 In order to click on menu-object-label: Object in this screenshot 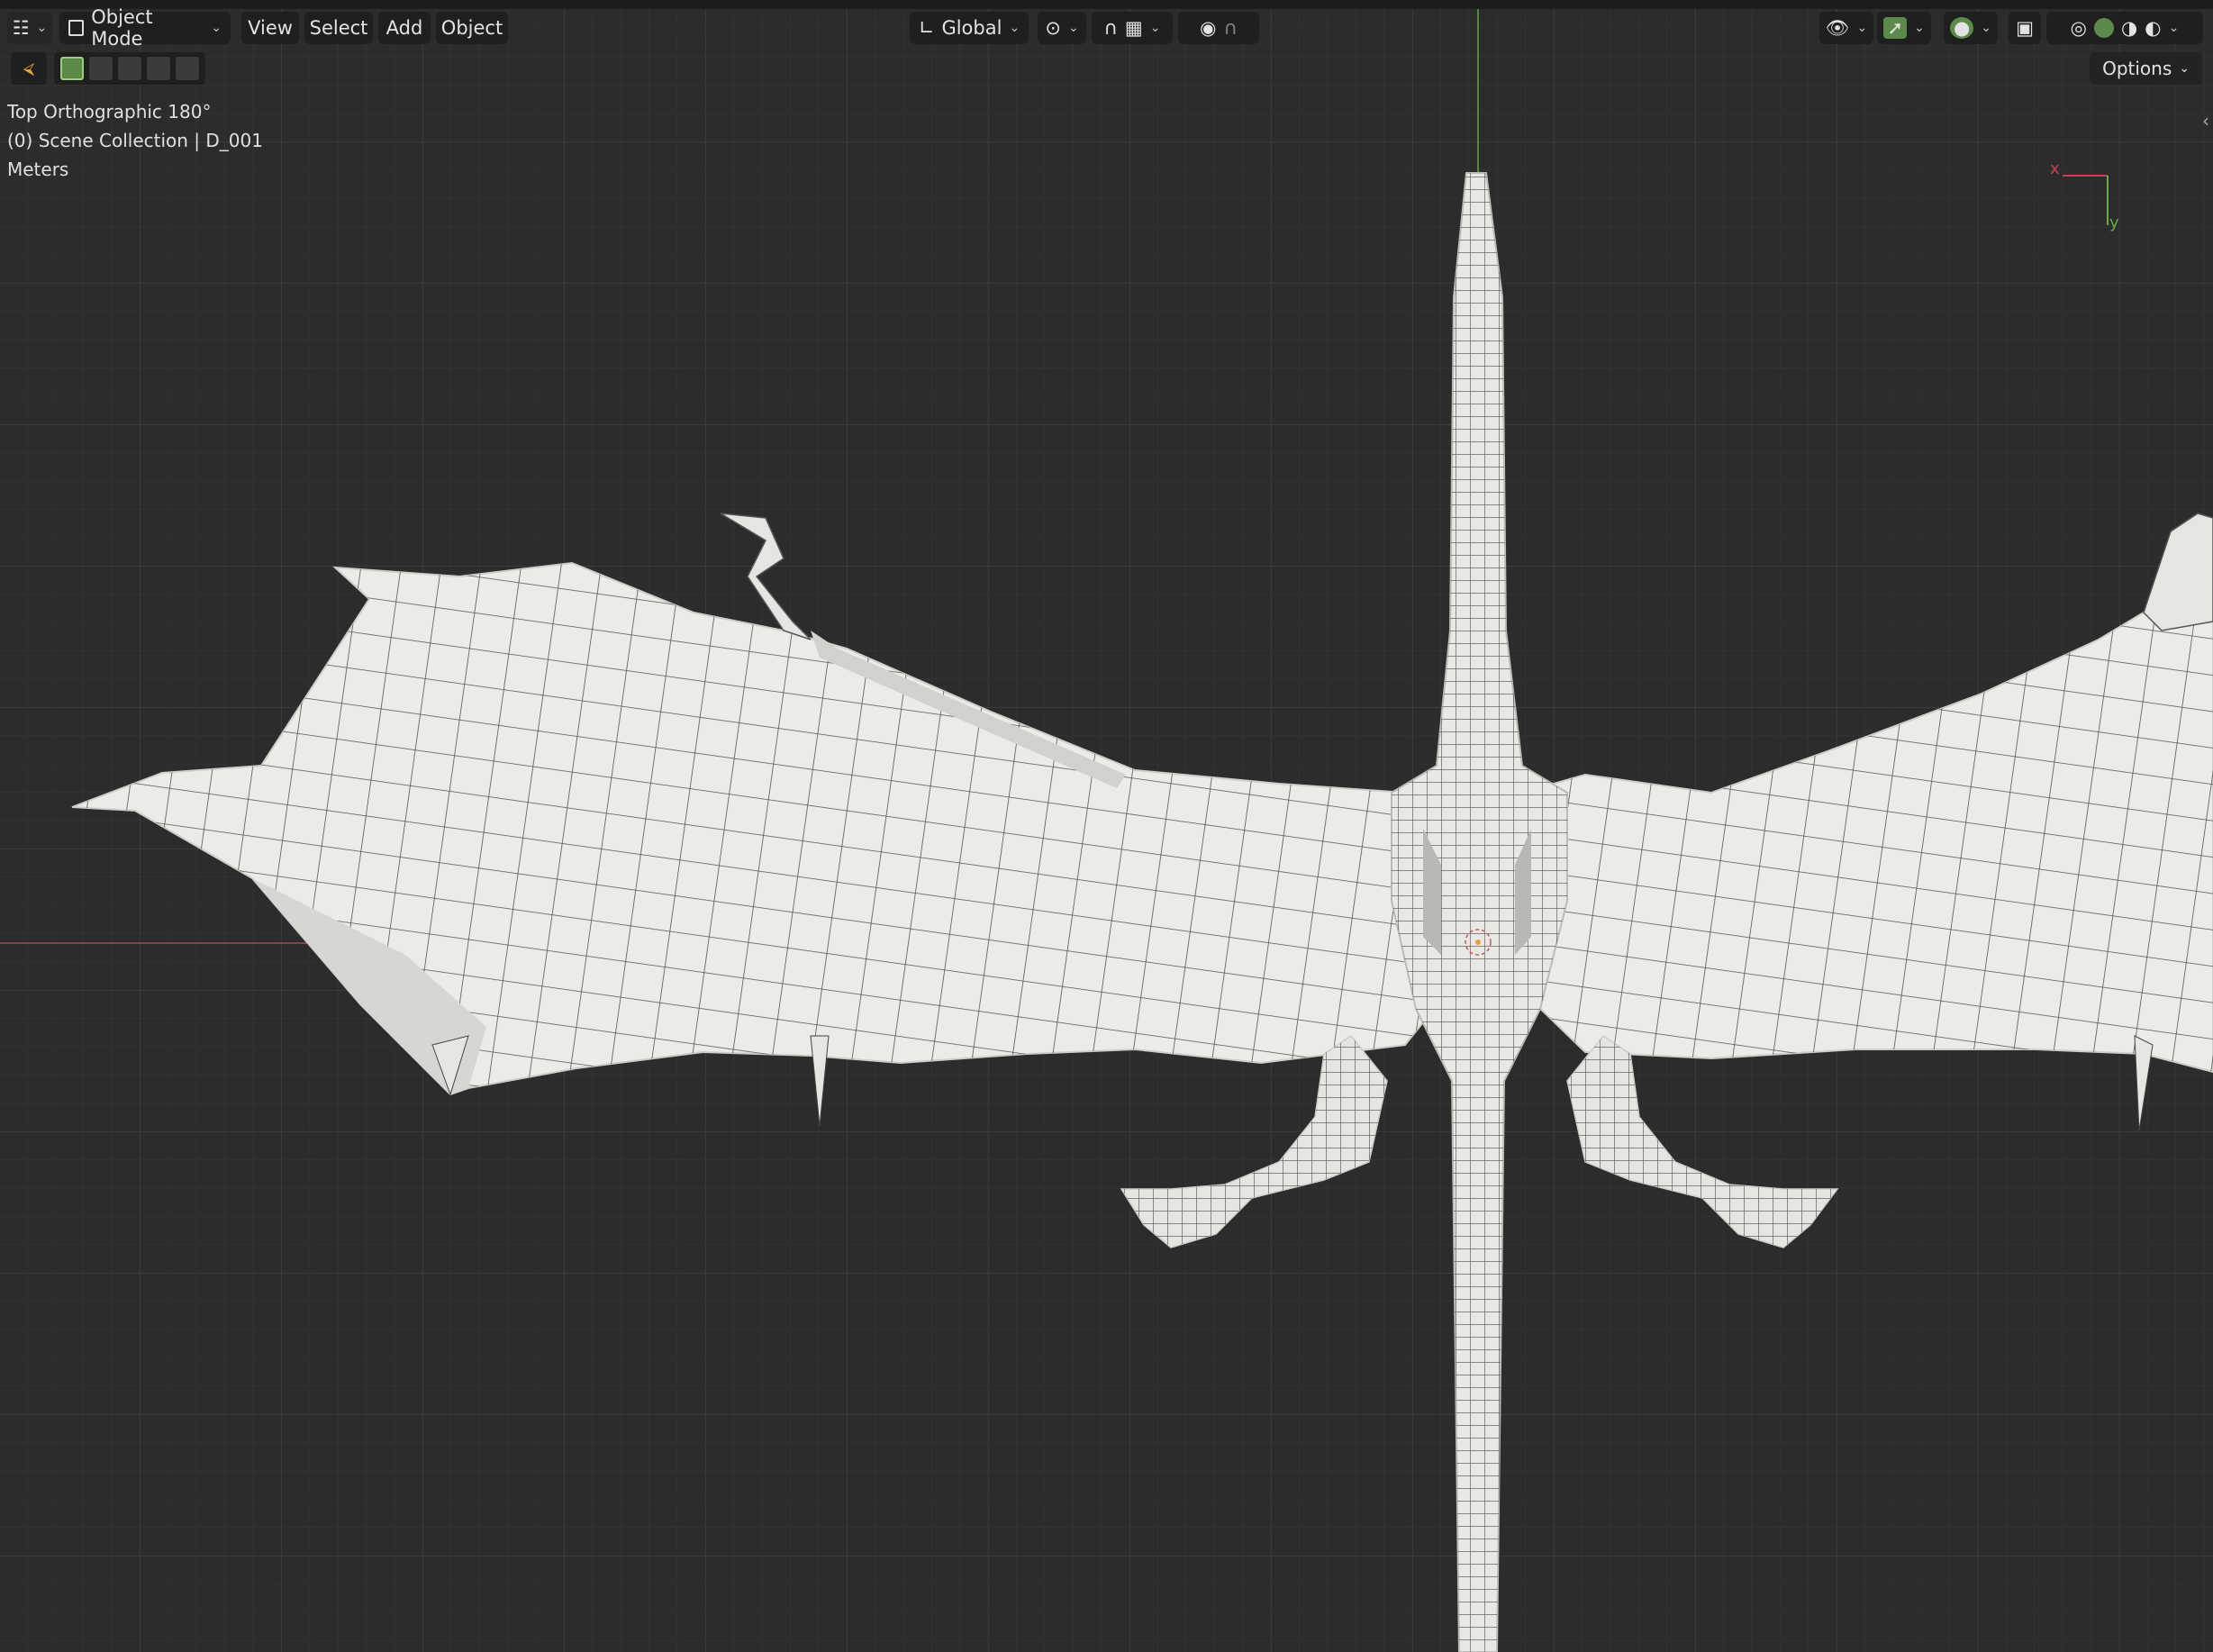, I will do `click(471, 28)`.